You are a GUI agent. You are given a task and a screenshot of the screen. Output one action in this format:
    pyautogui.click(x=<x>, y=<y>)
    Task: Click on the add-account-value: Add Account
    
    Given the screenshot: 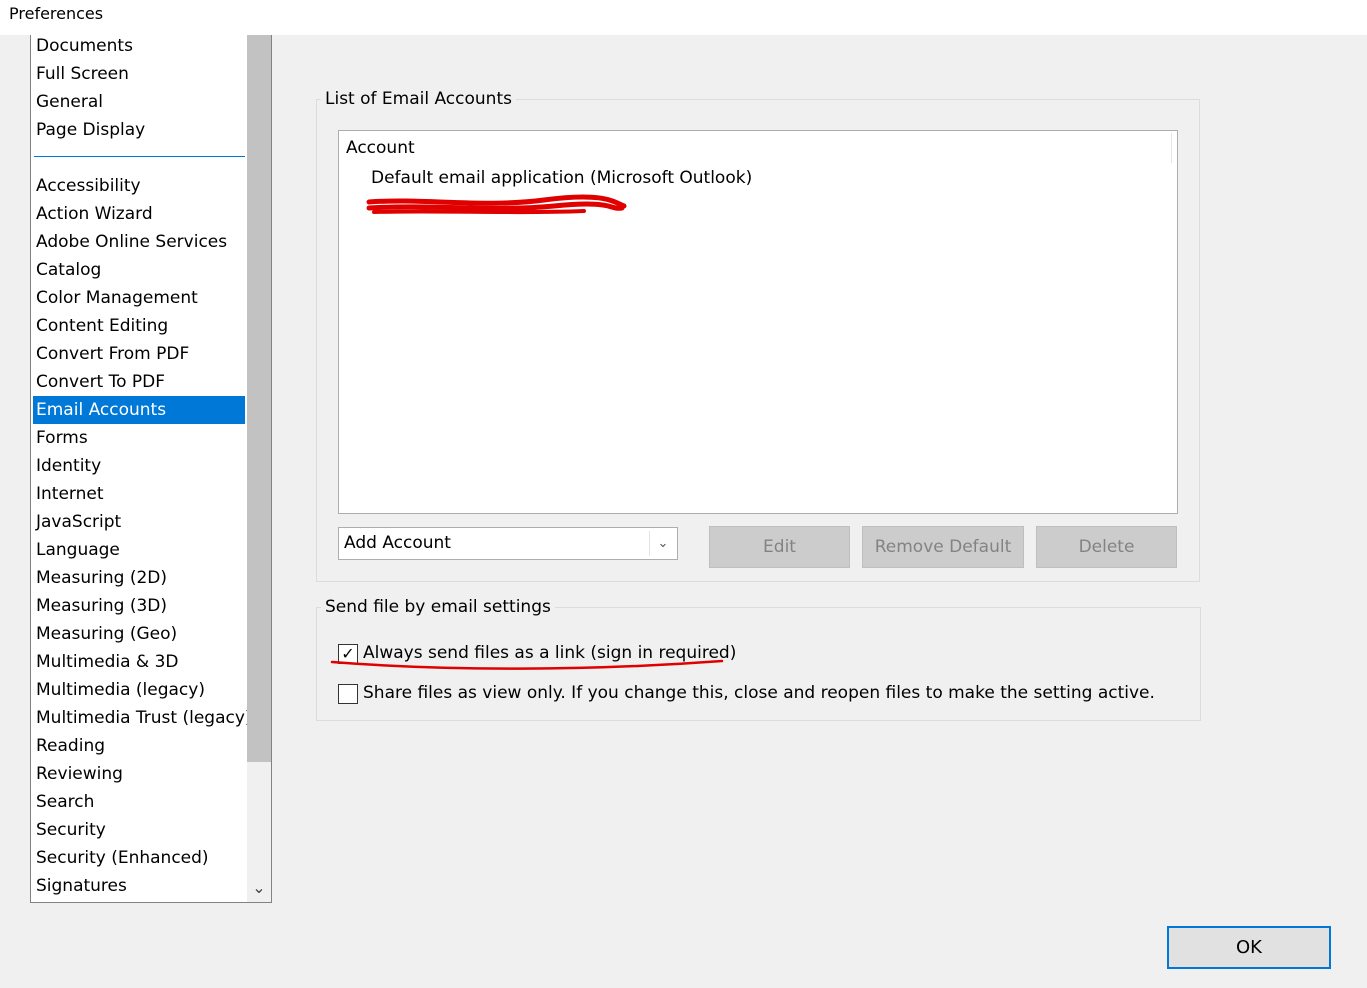 What is the action you would take?
    pyautogui.click(x=397, y=543)
    